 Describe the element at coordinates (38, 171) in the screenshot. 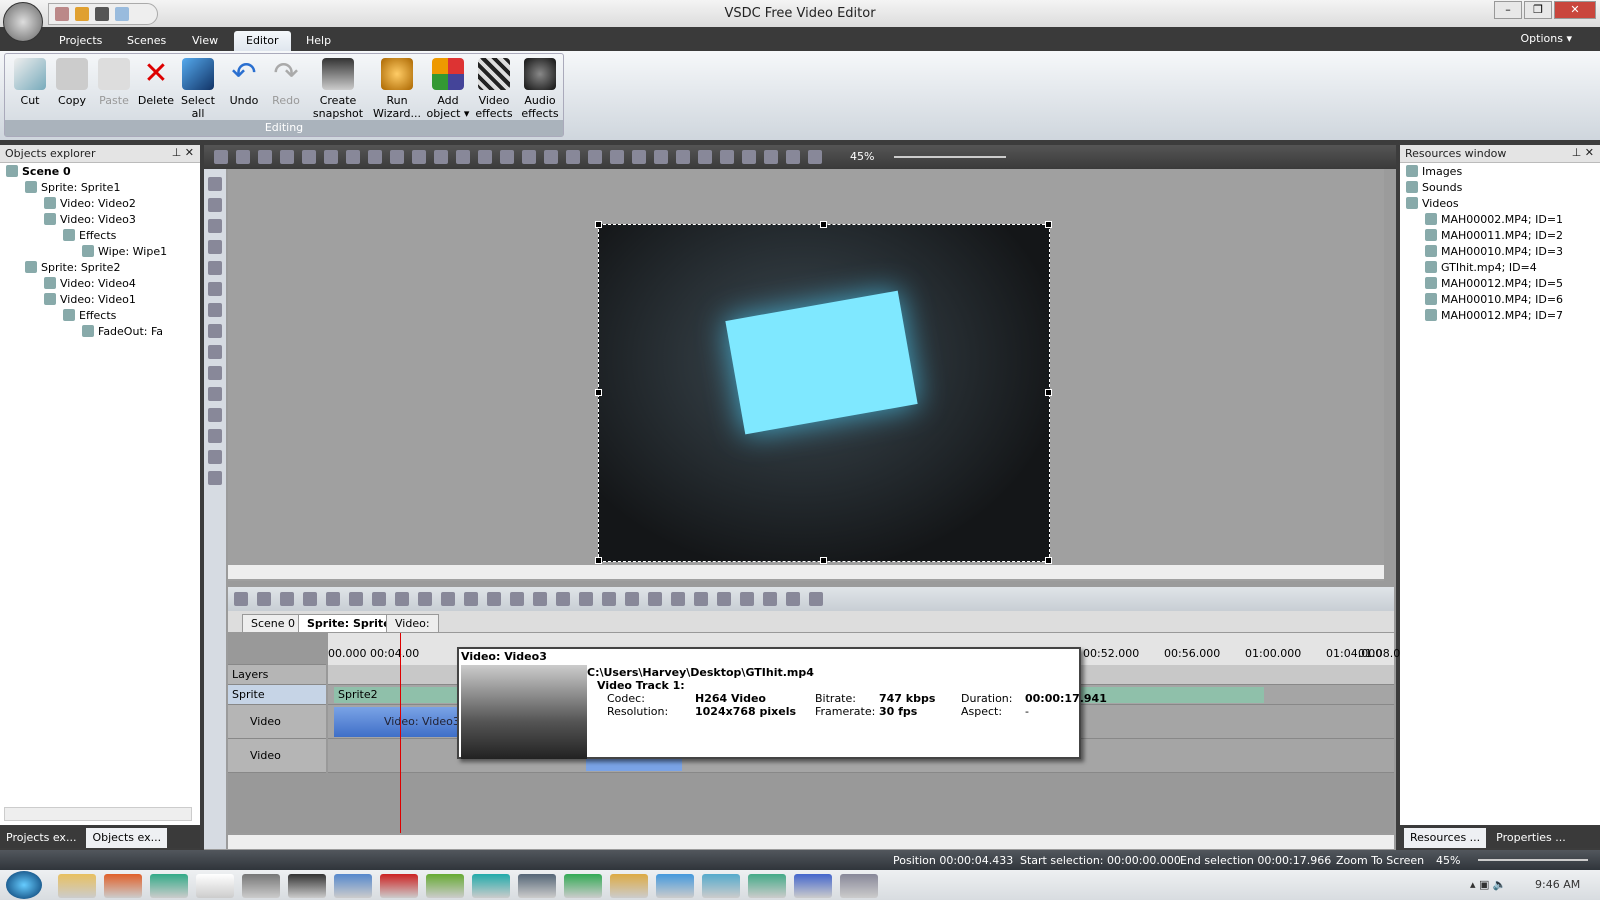

I see `tree-item: Scene 0` at that location.